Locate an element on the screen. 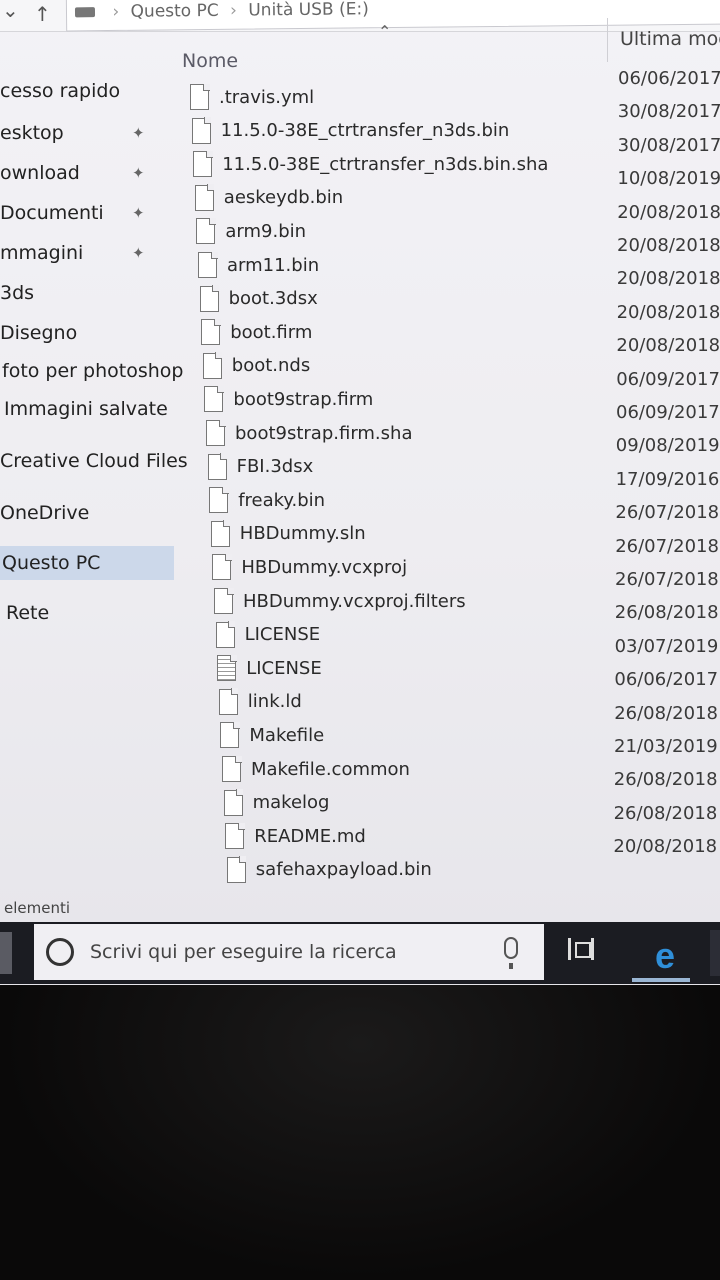 This screenshot has height=1280, width=720. list-item: safehaxpayload.bin is located at coordinates (329, 870).